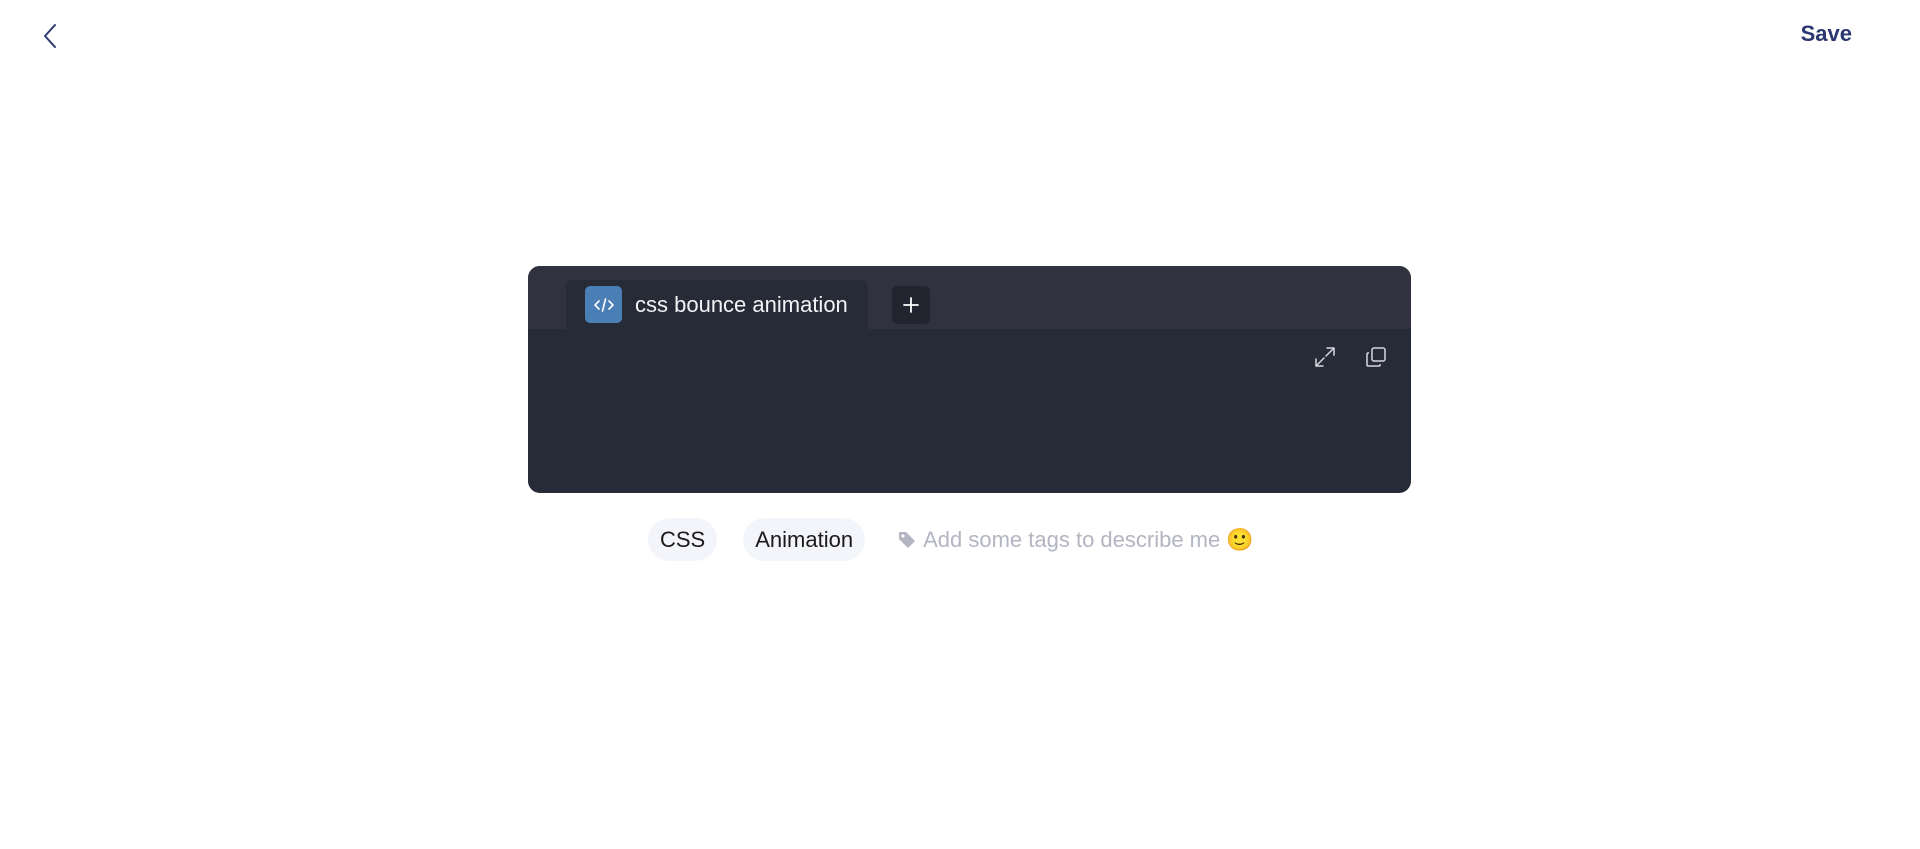 This screenshot has height=849, width=1920. I want to click on code-editor: css bounce animation, so click(969, 379).